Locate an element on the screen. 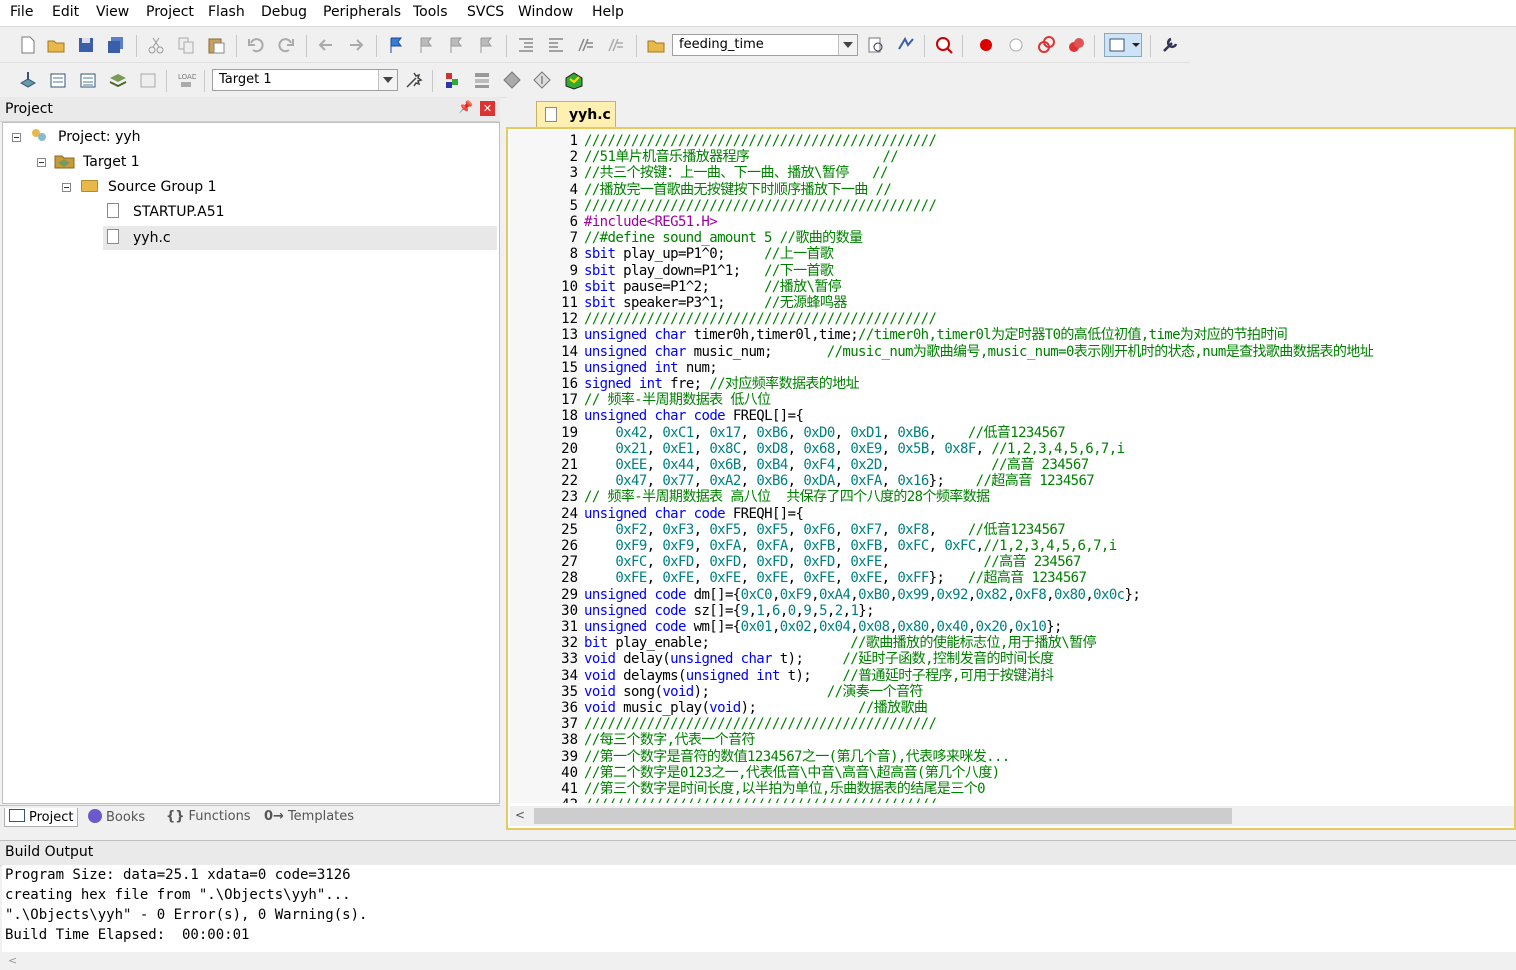 The height and width of the screenshot is (970, 1516). code-line: #include<REG51.H> is located at coordinates (651, 222).